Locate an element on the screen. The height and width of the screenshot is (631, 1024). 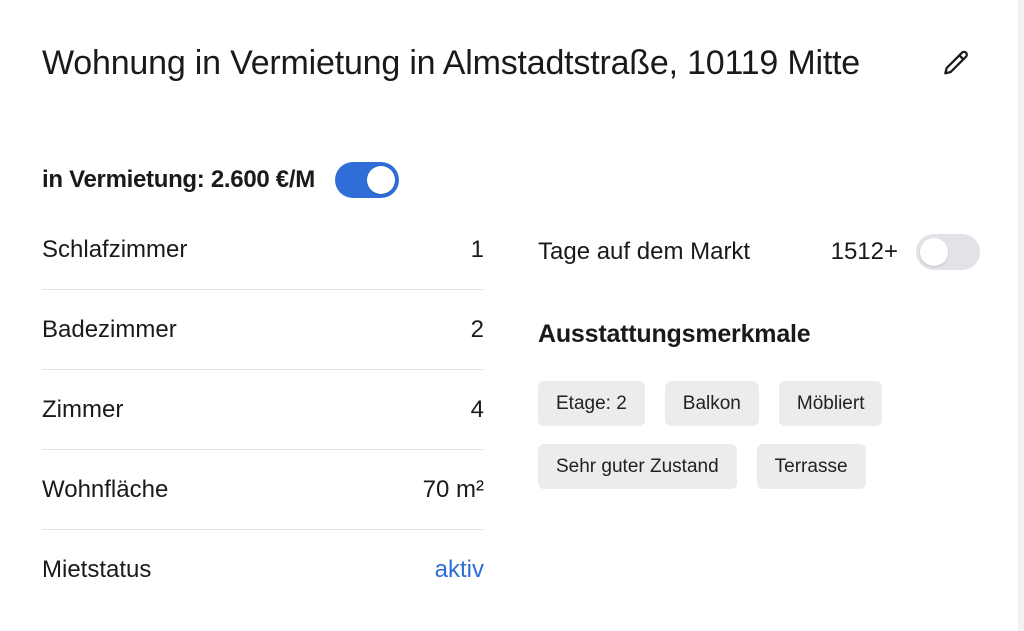
detail-value: 1 is located at coordinates (477, 249).